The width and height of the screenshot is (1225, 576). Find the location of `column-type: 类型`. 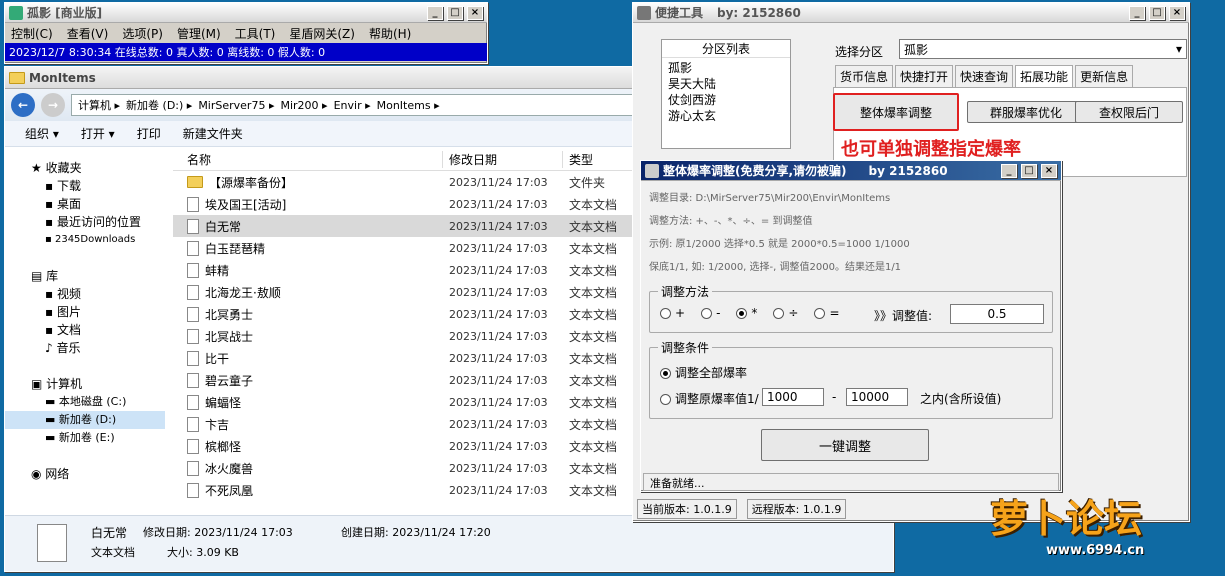

column-type: 类型 is located at coordinates (578, 159).